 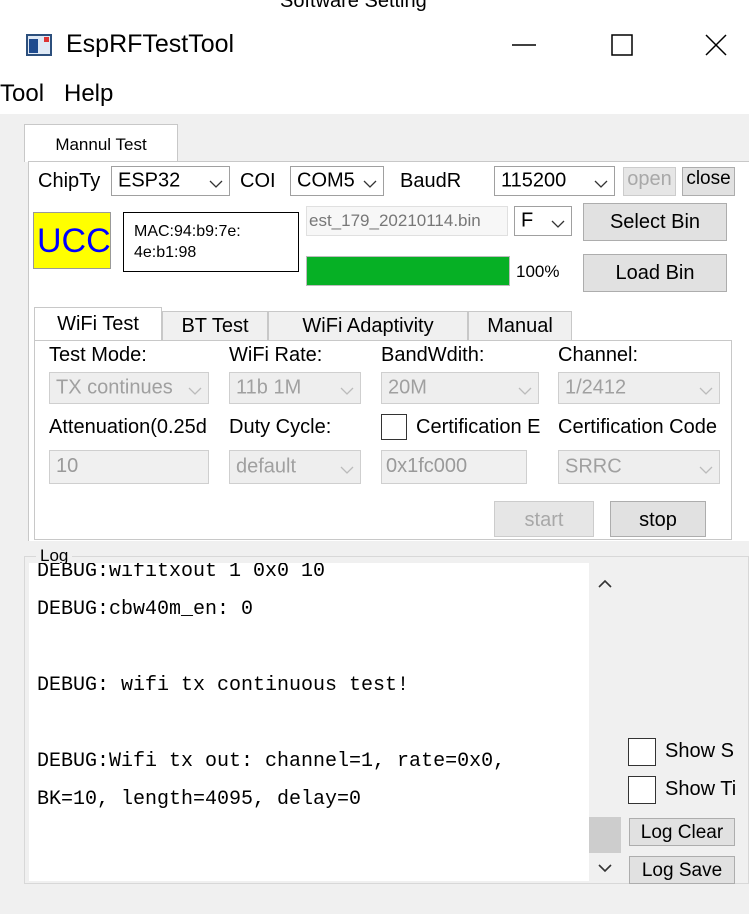 I want to click on attenuation-label: Attenuation(0.25d, so click(x=128, y=427).